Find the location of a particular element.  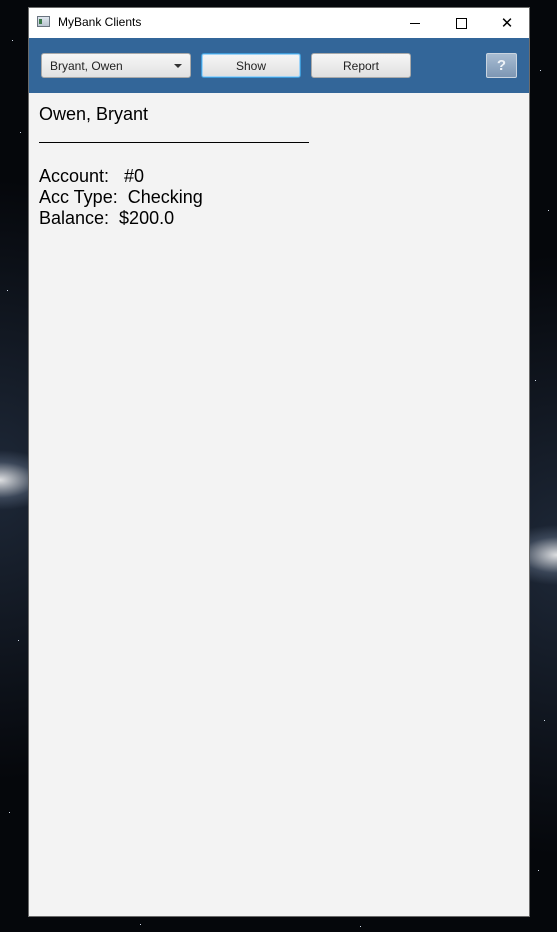

close-button: ✕ is located at coordinates (507, 23).